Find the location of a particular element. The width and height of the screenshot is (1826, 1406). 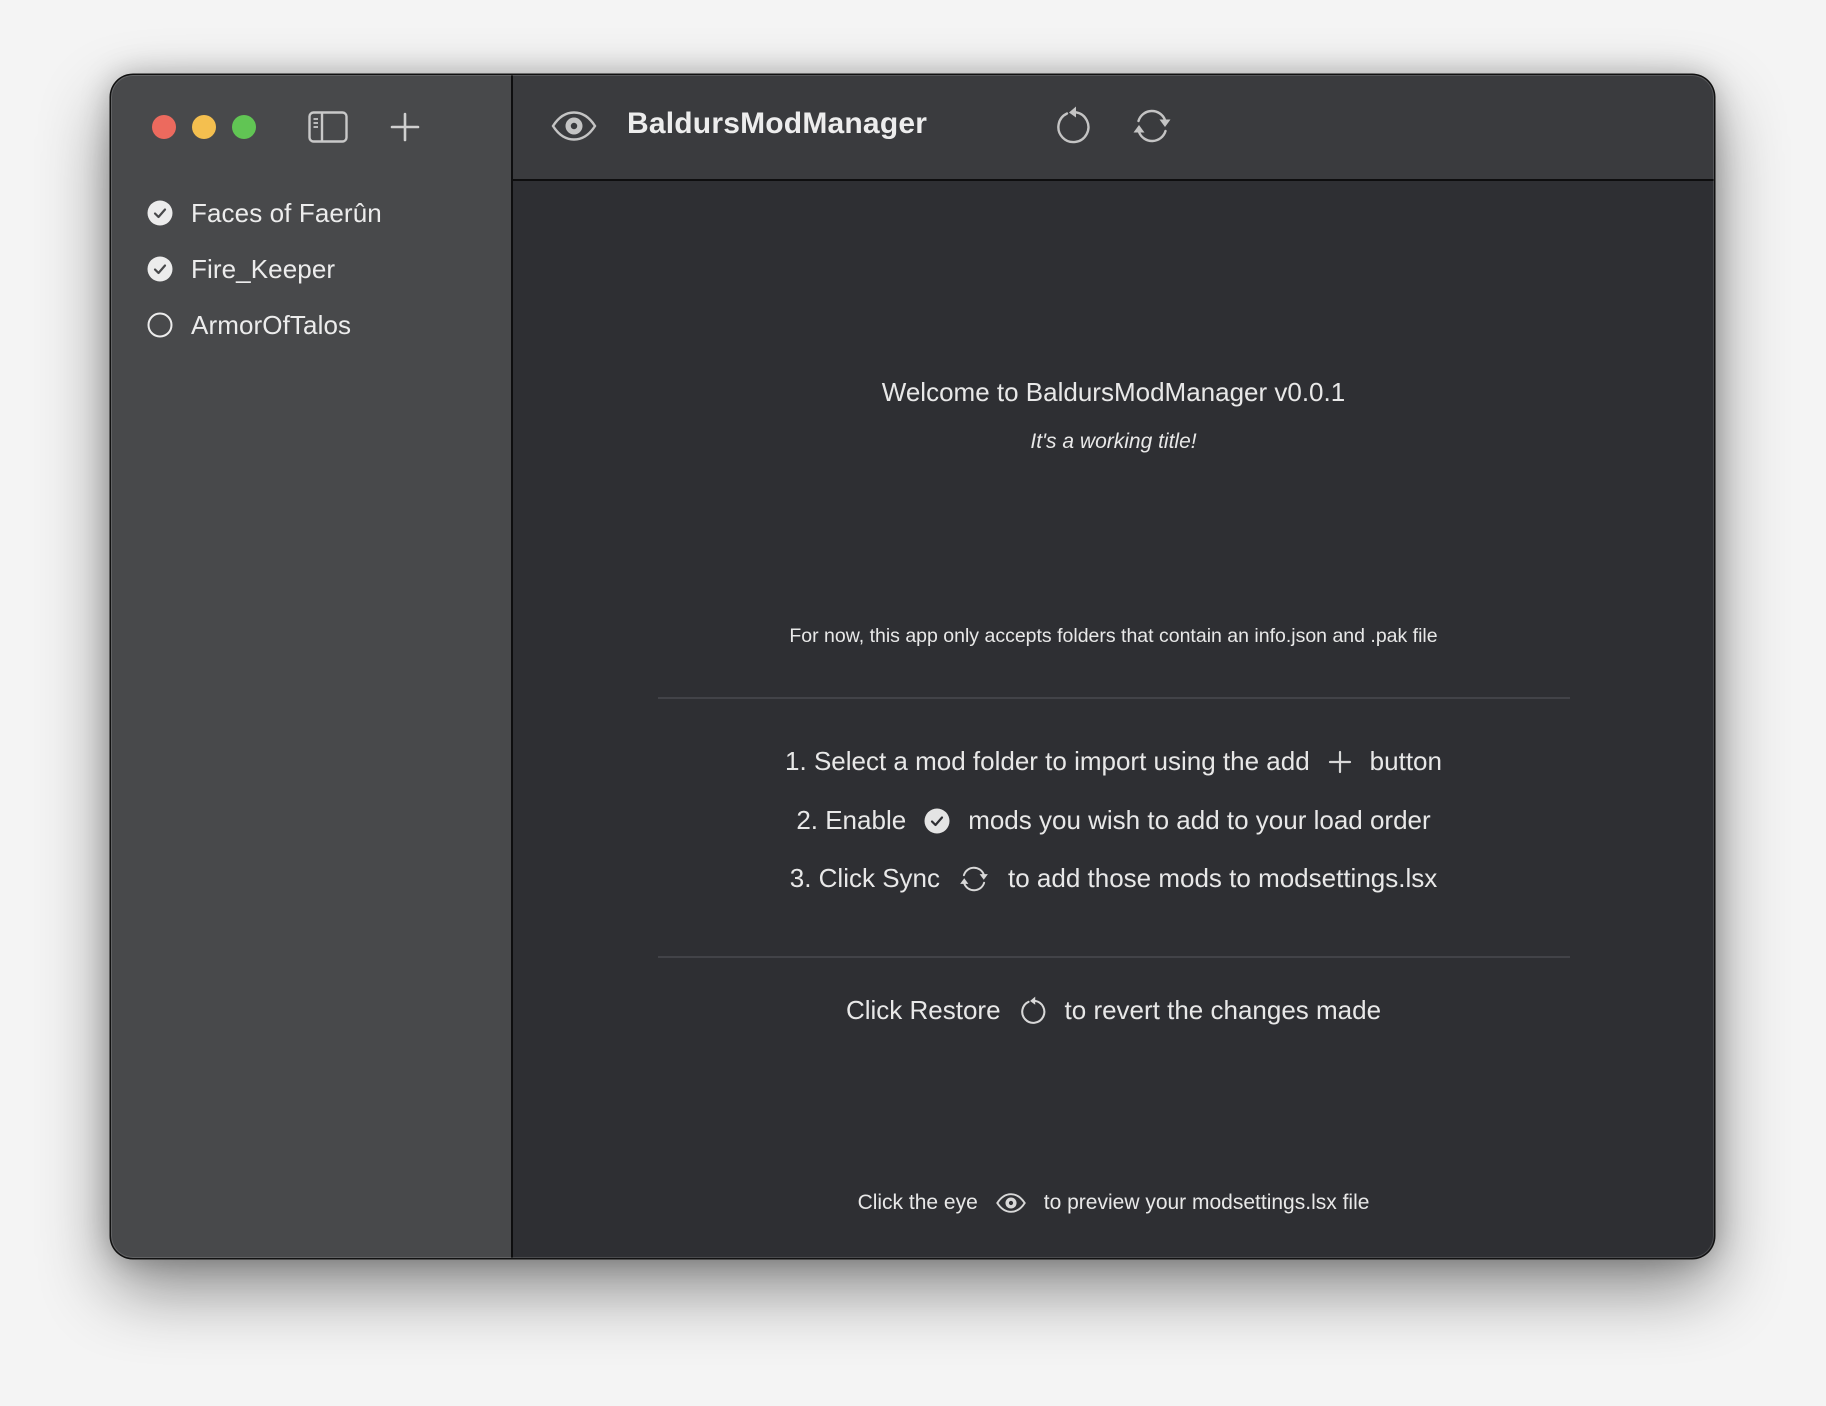

step-text: 3. Click Sync is located at coordinates (865, 878).